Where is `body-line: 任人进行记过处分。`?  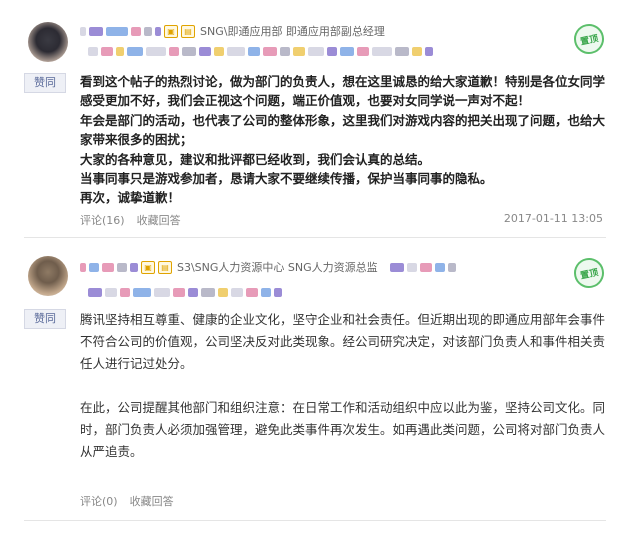 body-line: 任人进行记过处分。 is located at coordinates (136, 363).